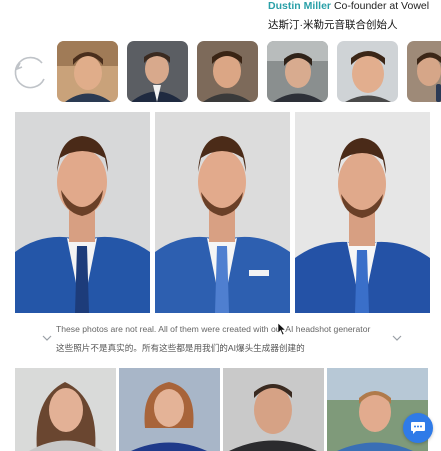  Describe the element at coordinates (31, 74) in the screenshot. I see `refresh-icon` at that location.